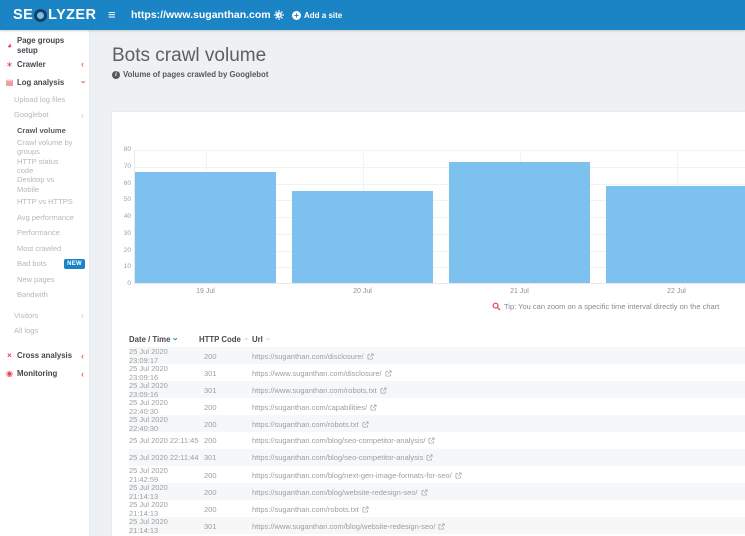 The image size is (745, 536). Describe the element at coordinates (26, 331) in the screenshot. I see `sidebar-item-label: All logs` at that location.